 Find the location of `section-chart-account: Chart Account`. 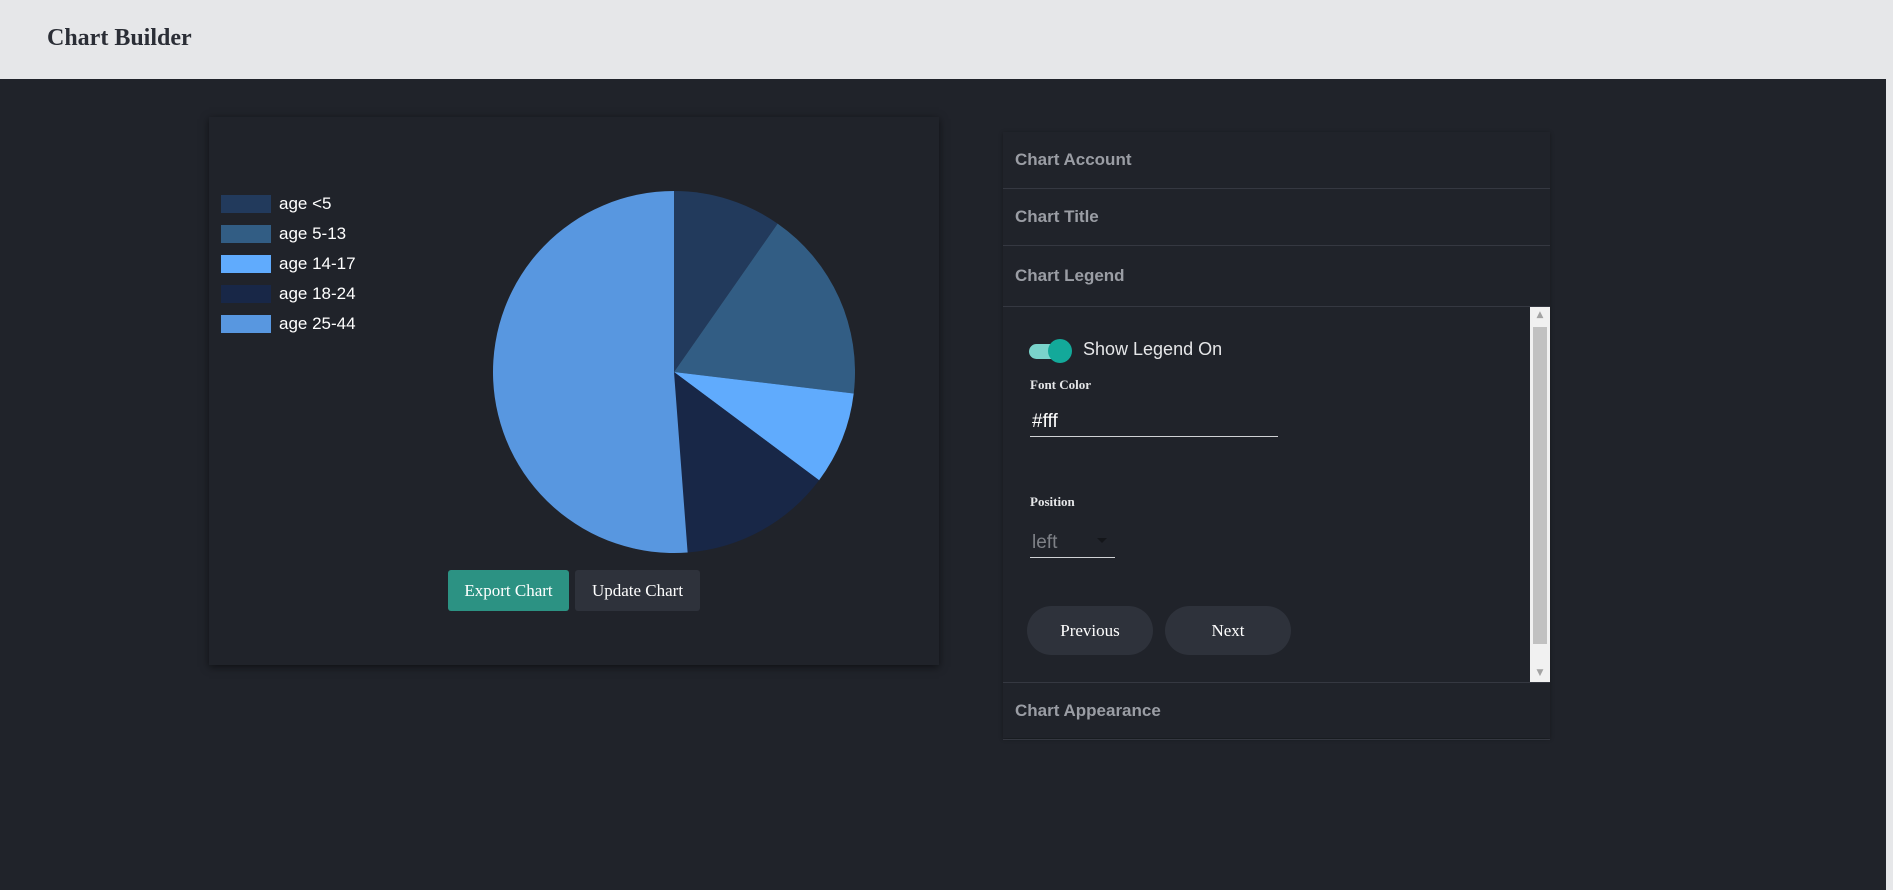

section-chart-account: Chart Account is located at coordinates (1276, 160).